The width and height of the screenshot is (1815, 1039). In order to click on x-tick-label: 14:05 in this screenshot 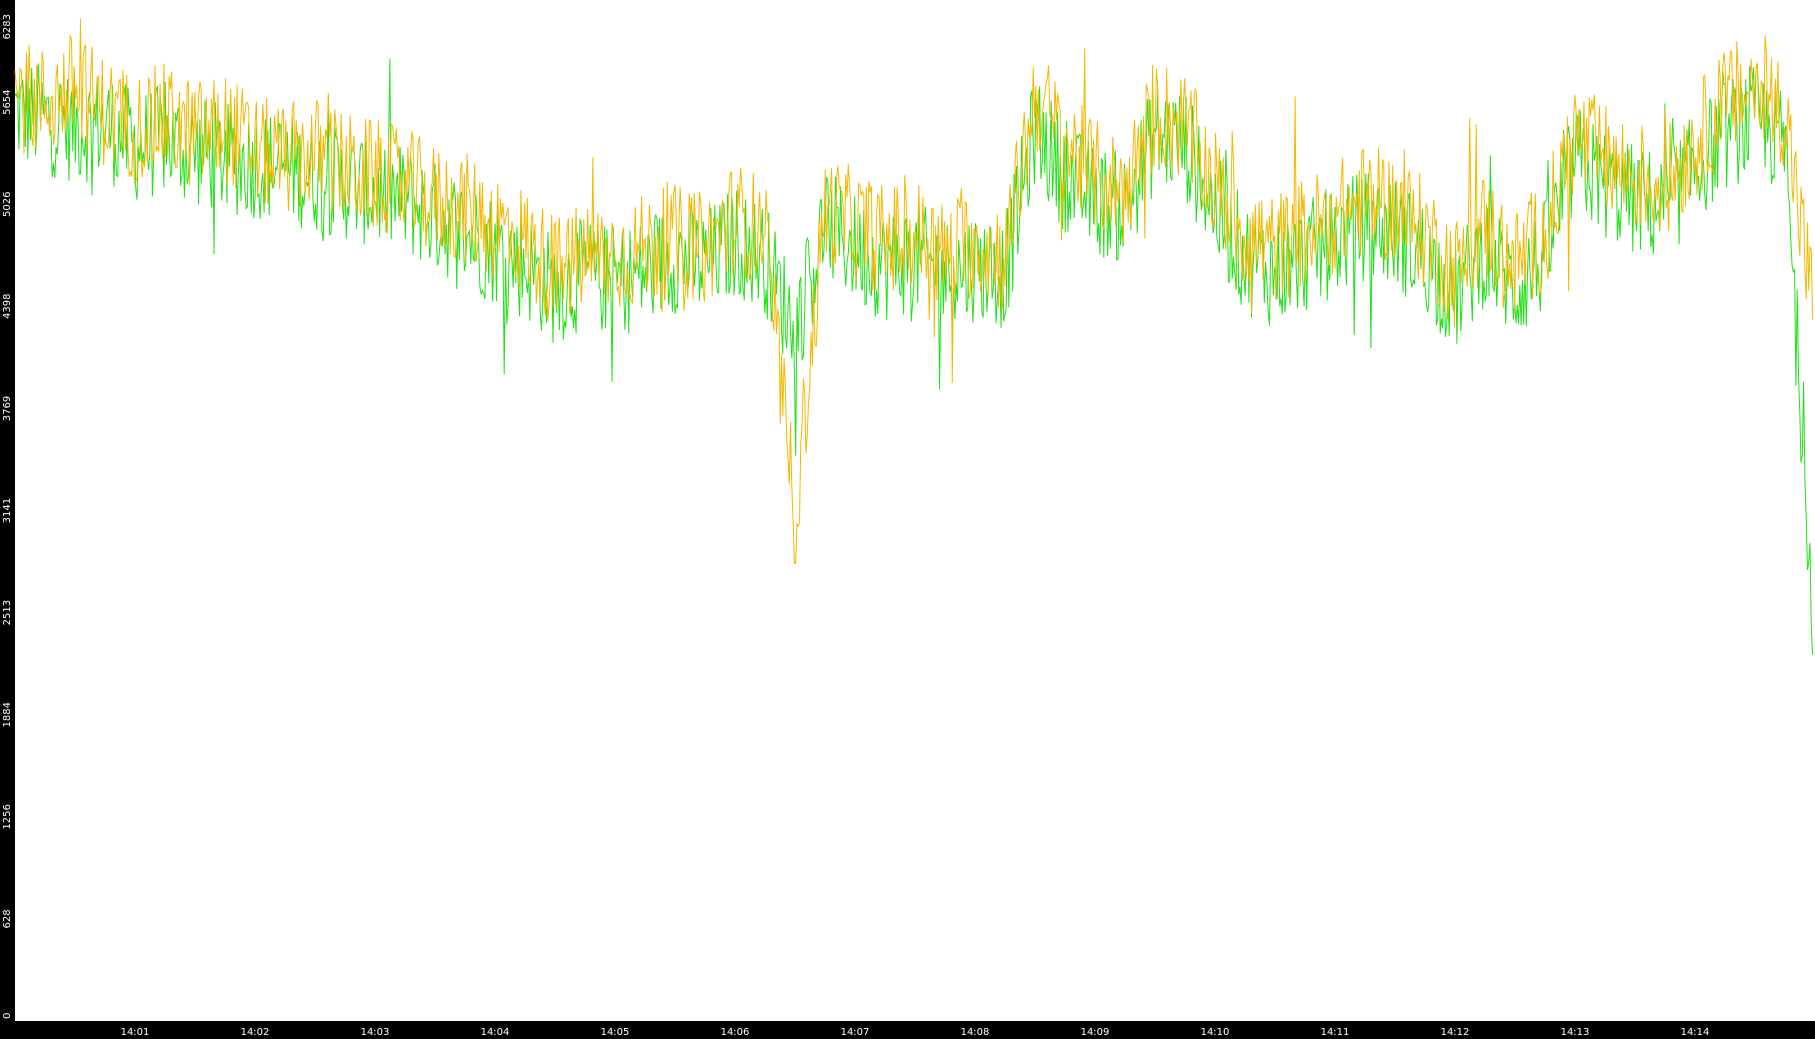, I will do `click(615, 1032)`.